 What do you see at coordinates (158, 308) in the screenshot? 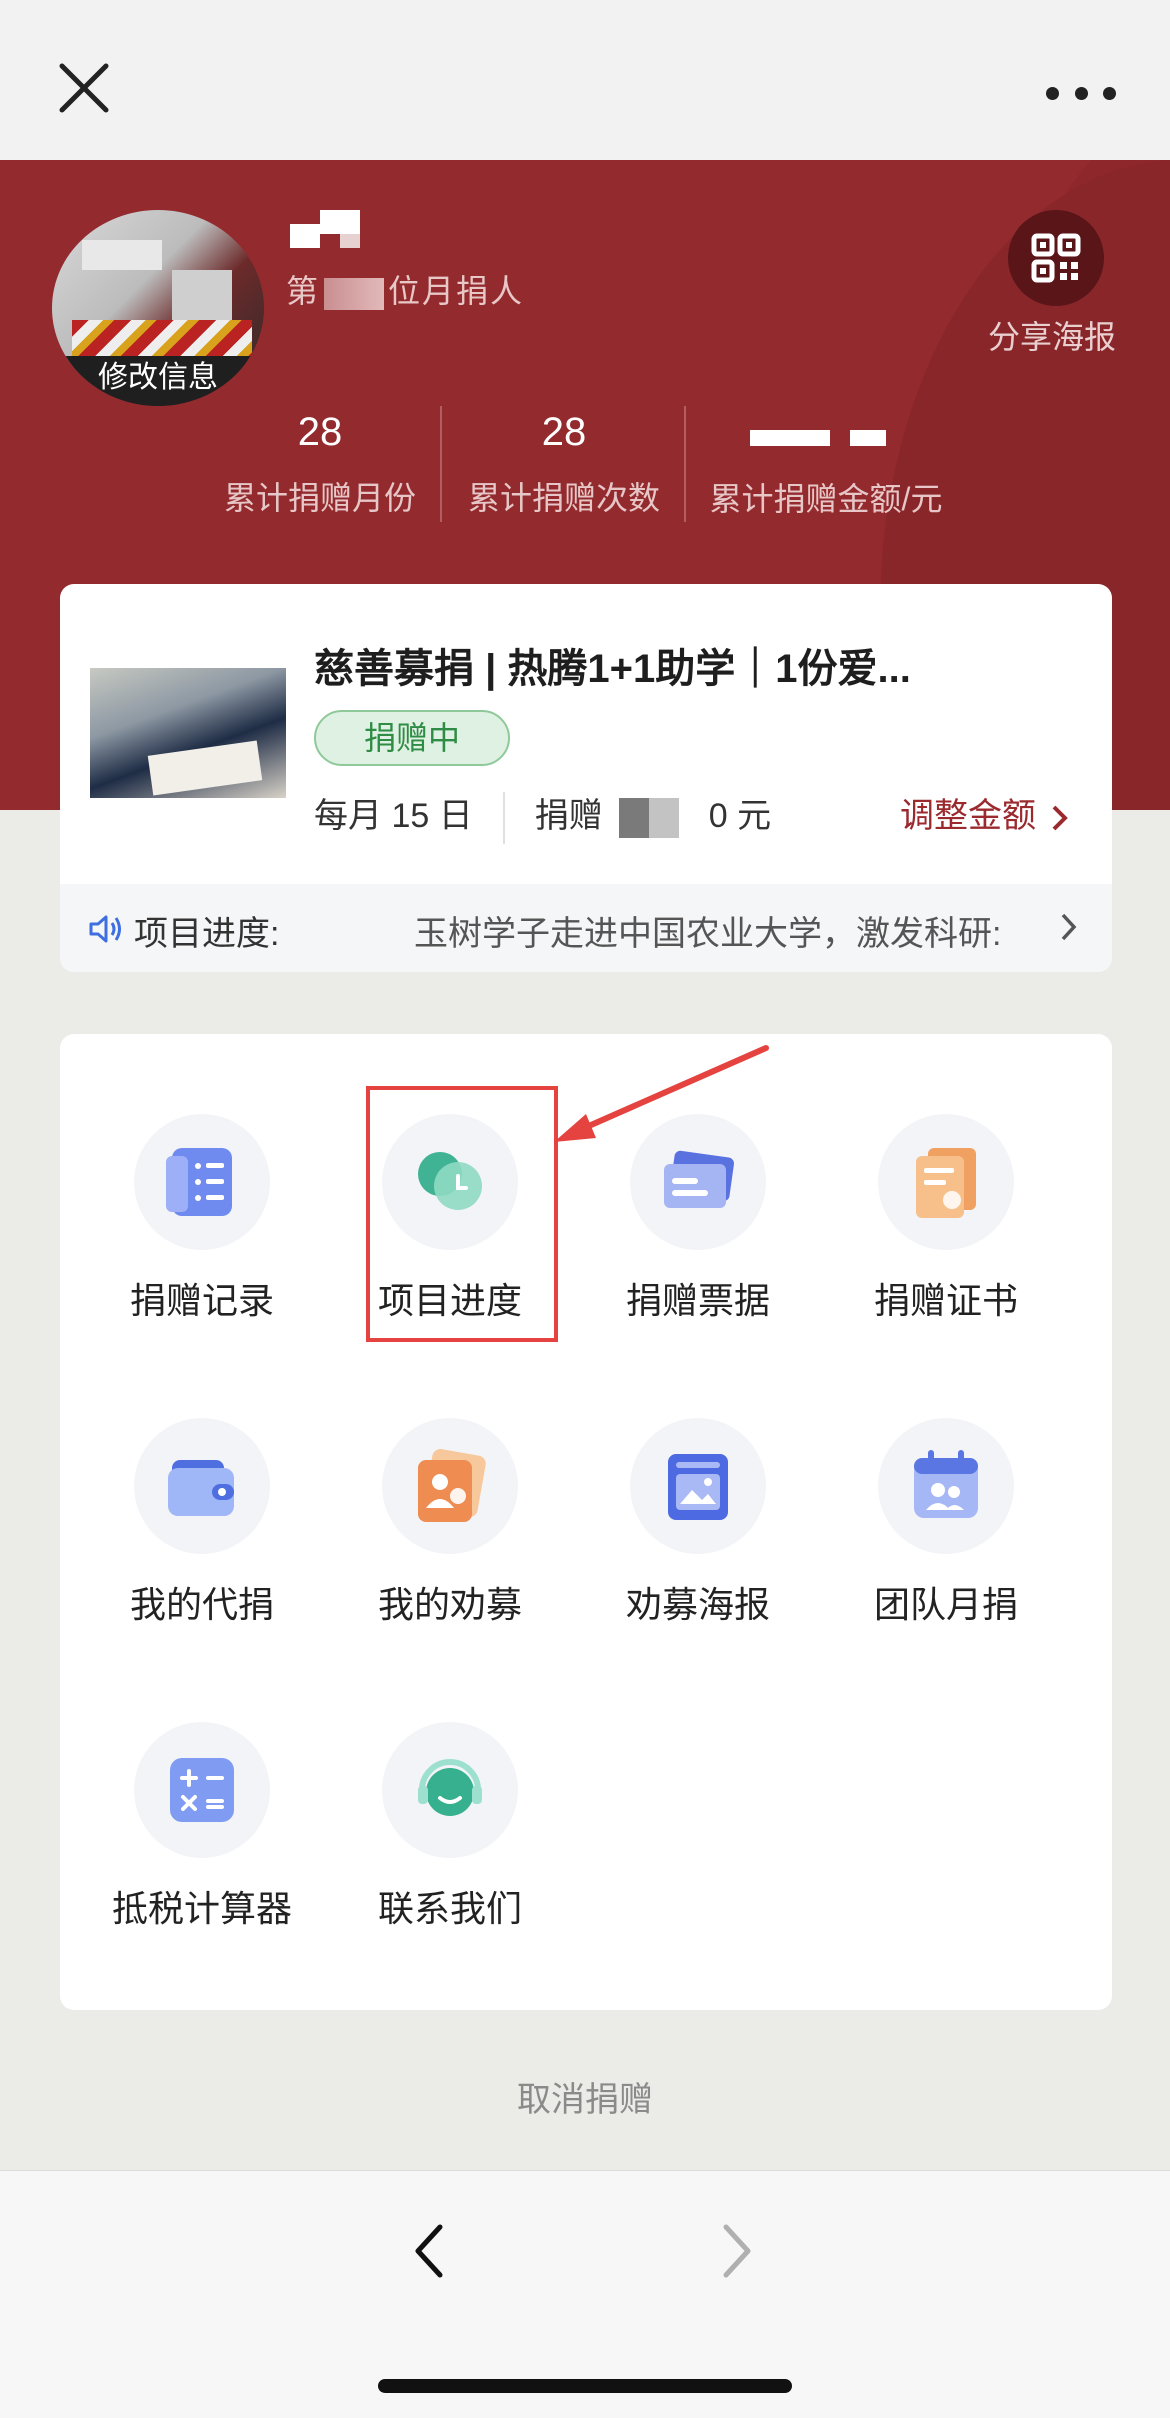
I see `avatar: 修改信息` at bounding box center [158, 308].